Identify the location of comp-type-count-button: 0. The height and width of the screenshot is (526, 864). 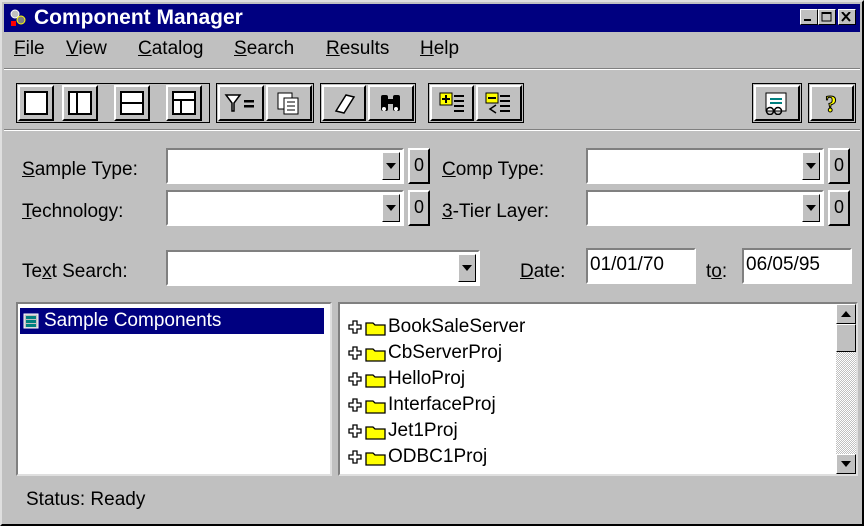
(839, 166).